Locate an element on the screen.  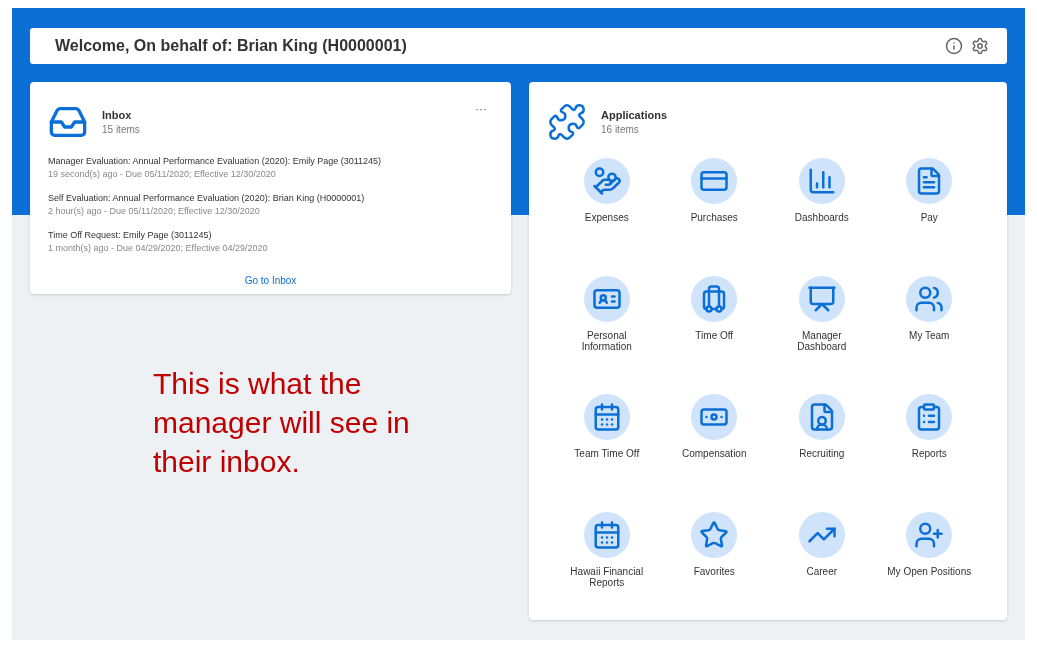
application-tile: Favorites is located at coordinates (714, 562).